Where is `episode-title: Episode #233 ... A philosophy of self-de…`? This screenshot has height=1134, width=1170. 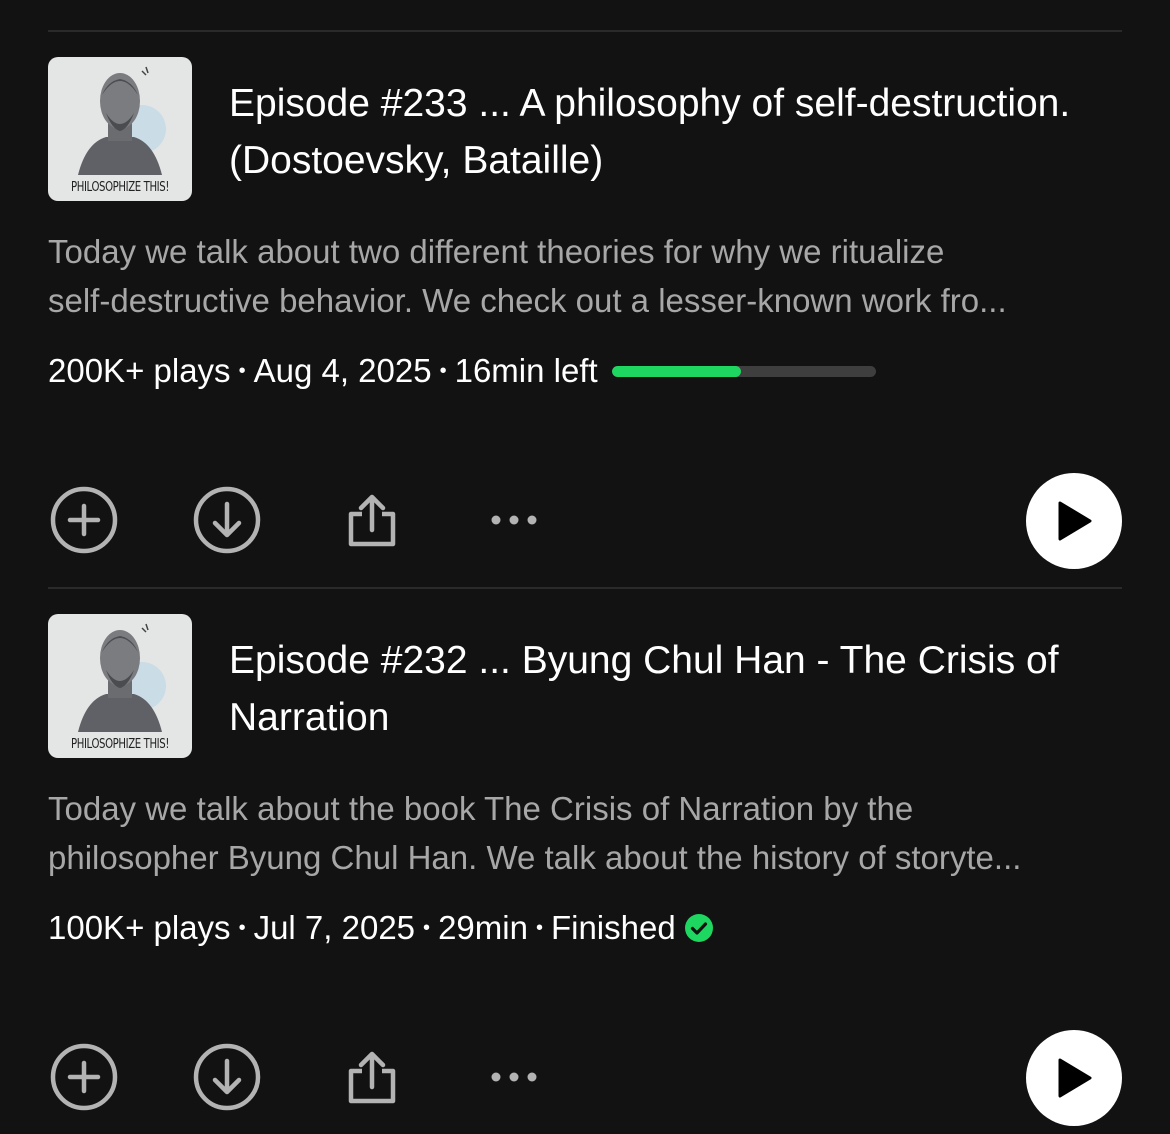 episode-title: Episode #233 ... A philosophy of self-de… is located at coordinates (659, 132).